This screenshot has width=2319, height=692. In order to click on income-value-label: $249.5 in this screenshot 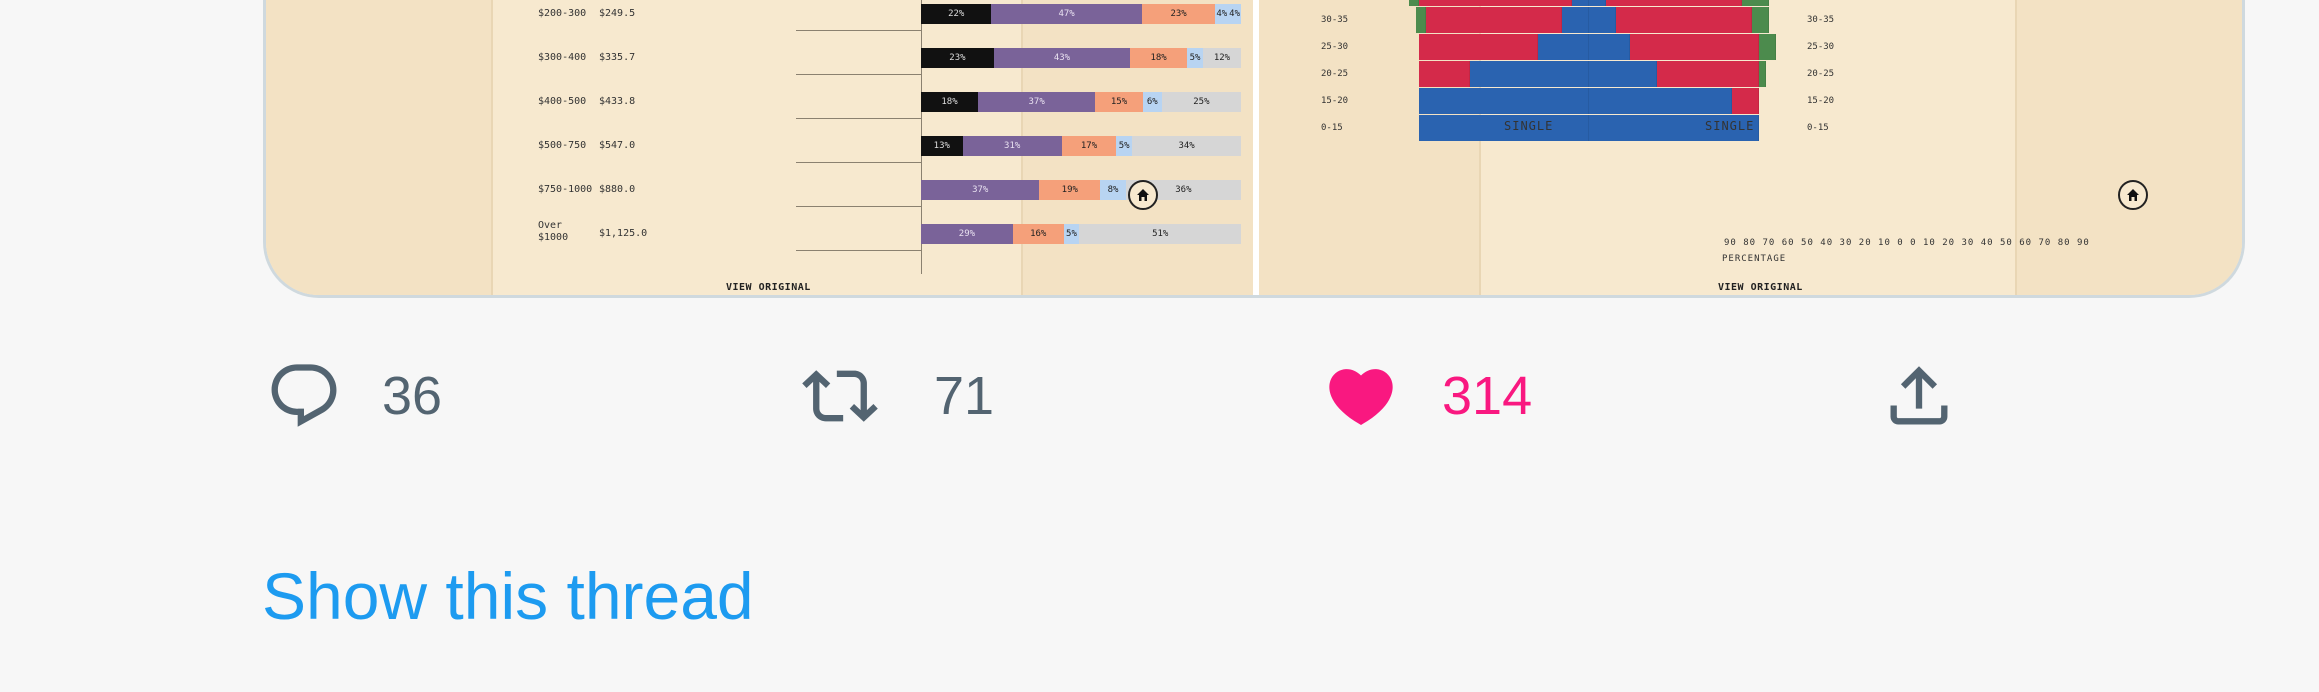, I will do `click(617, 13)`.